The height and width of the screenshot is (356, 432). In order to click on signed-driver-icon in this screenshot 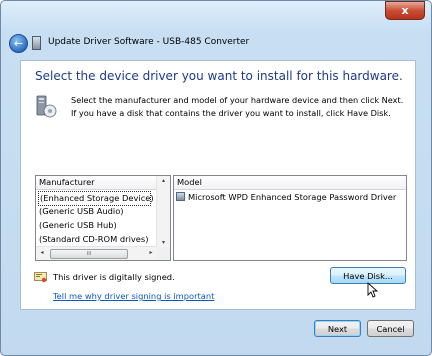, I will do `click(40, 277)`.